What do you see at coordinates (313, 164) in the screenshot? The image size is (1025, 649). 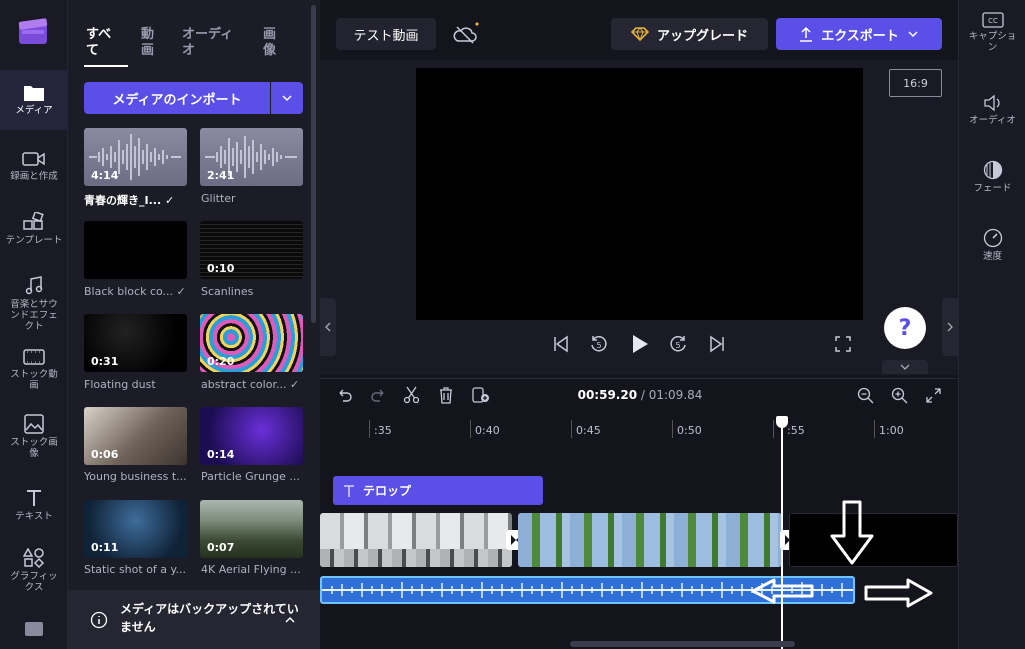 I see `media-scrollbar` at bounding box center [313, 164].